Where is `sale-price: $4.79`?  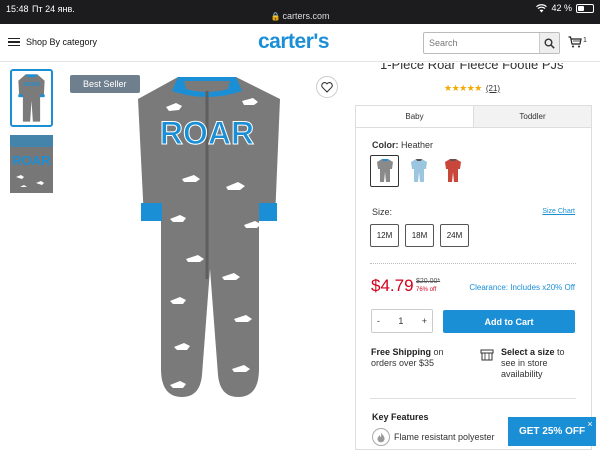
sale-price: $4.79 is located at coordinates (392, 285).